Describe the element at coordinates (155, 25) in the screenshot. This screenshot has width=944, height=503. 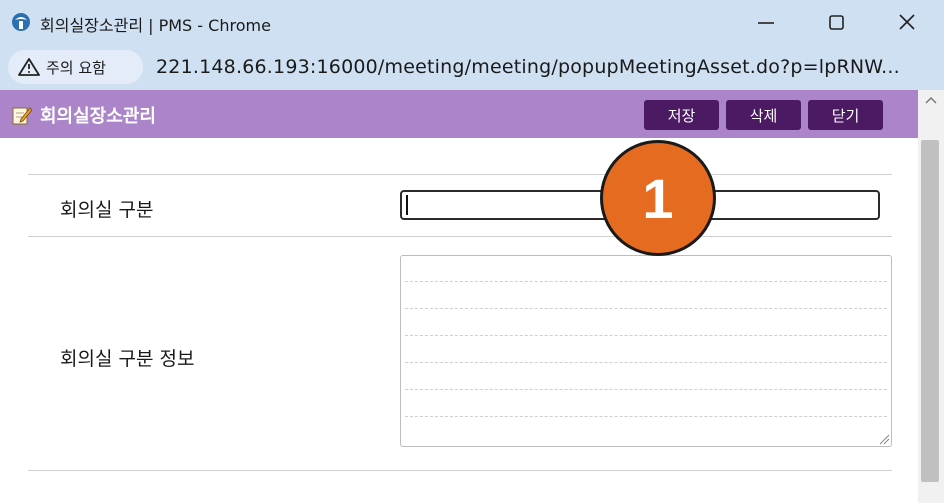
I see `window-title: 회의실장소관리 | PMS - Chrome` at that location.